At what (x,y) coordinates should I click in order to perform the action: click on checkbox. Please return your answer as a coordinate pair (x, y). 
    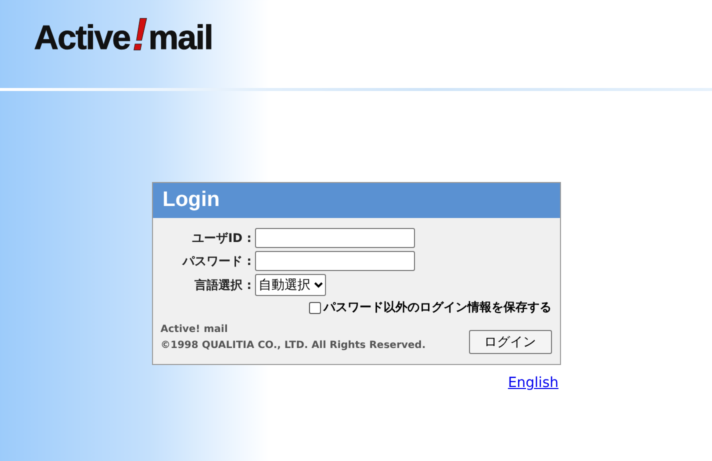
    Looking at the image, I should click on (314, 308).